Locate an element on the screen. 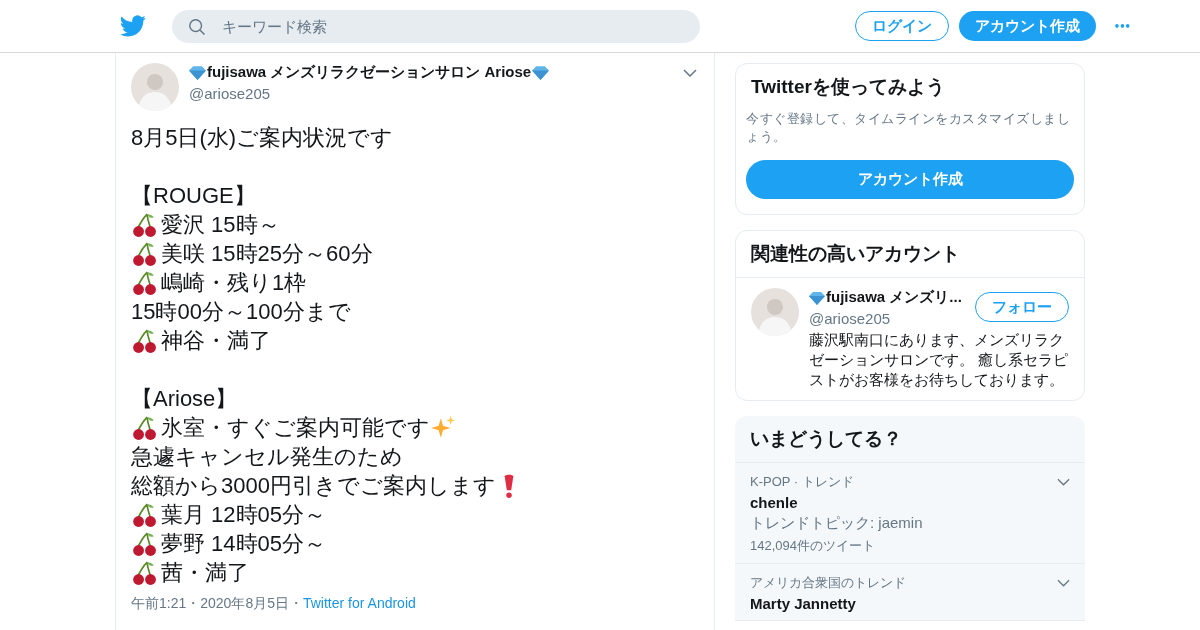 The height and width of the screenshot is (630, 1200). trend-topic: トレンドトピック: jaemin is located at coordinates (837, 523).